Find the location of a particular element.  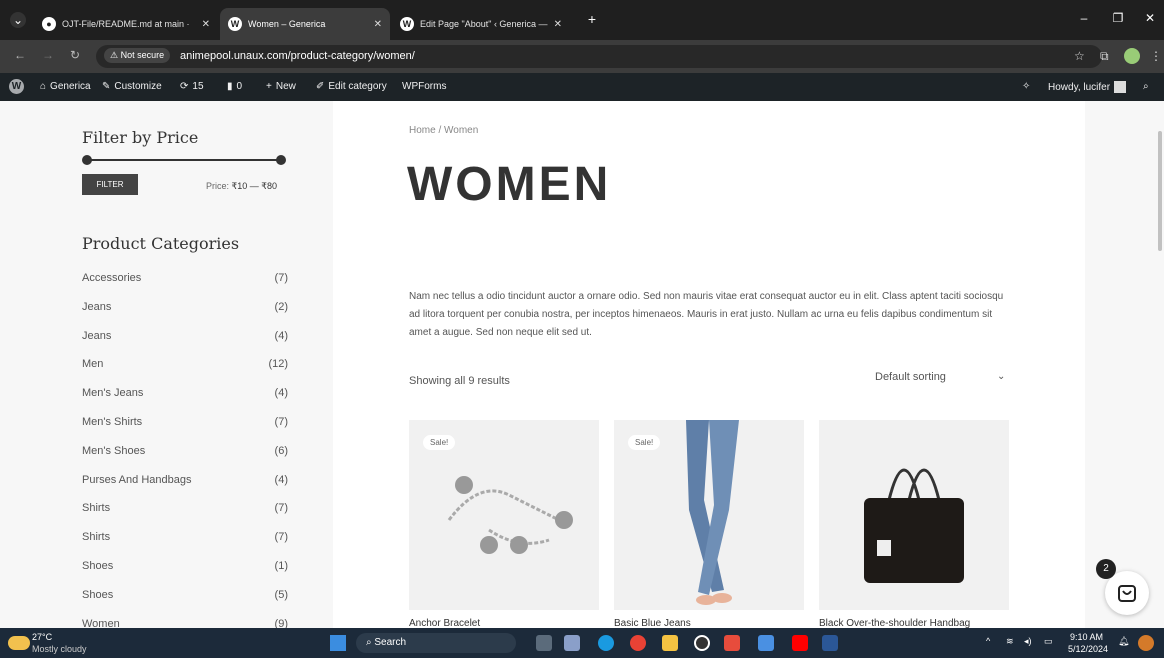

weather-icon is located at coordinates (19, 643).